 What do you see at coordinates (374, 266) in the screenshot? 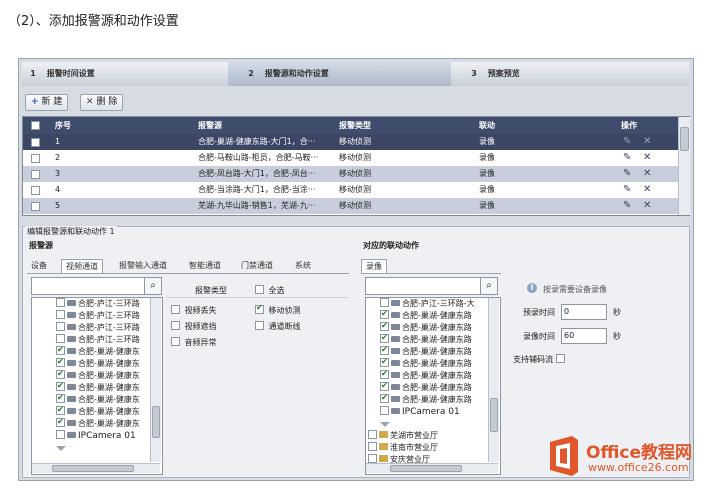
I see `tab-record: 录像` at bounding box center [374, 266].